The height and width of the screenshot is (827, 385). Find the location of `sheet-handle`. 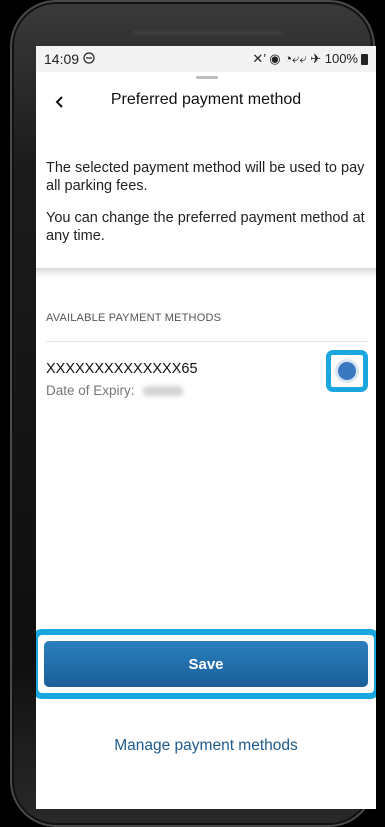

sheet-handle is located at coordinates (207, 77).